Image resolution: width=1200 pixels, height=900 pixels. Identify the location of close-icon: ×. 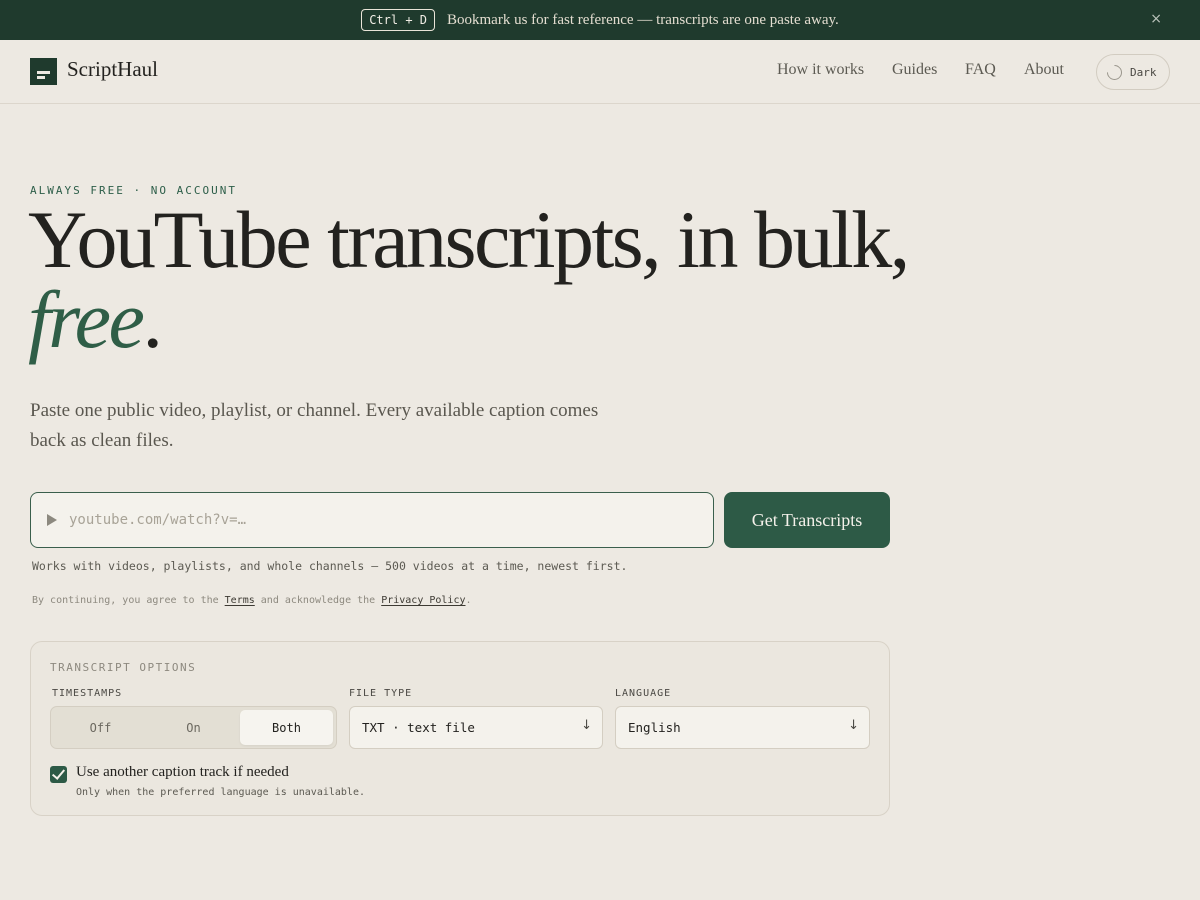
(1156, 19).